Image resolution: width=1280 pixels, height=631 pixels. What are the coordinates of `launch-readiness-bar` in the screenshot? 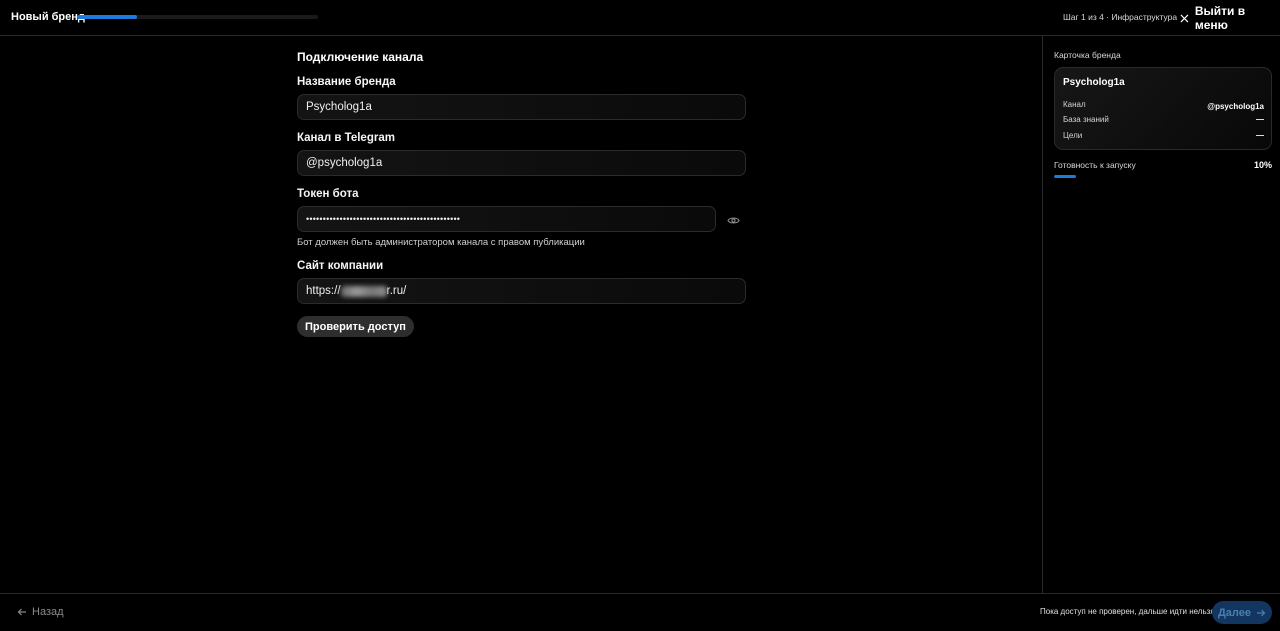 It's located at (1163, 176).